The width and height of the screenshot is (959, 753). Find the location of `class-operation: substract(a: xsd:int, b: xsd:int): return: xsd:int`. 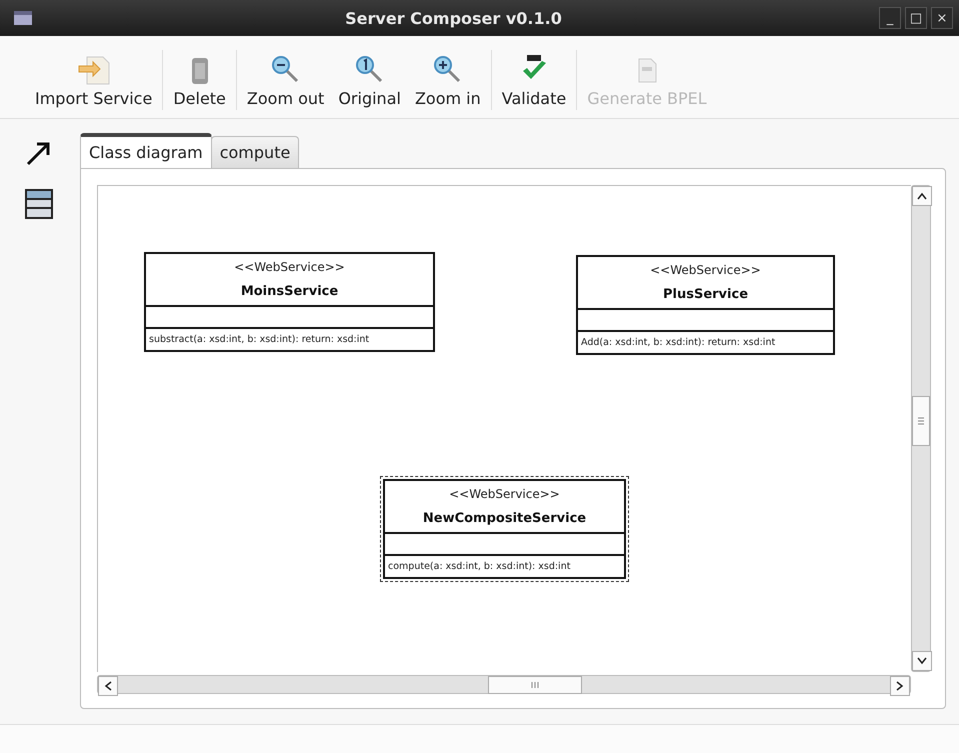

class-operation: substract(a: xsd:int, b: xsd:int): return: xsd:int is located at coordinates (259, 340).